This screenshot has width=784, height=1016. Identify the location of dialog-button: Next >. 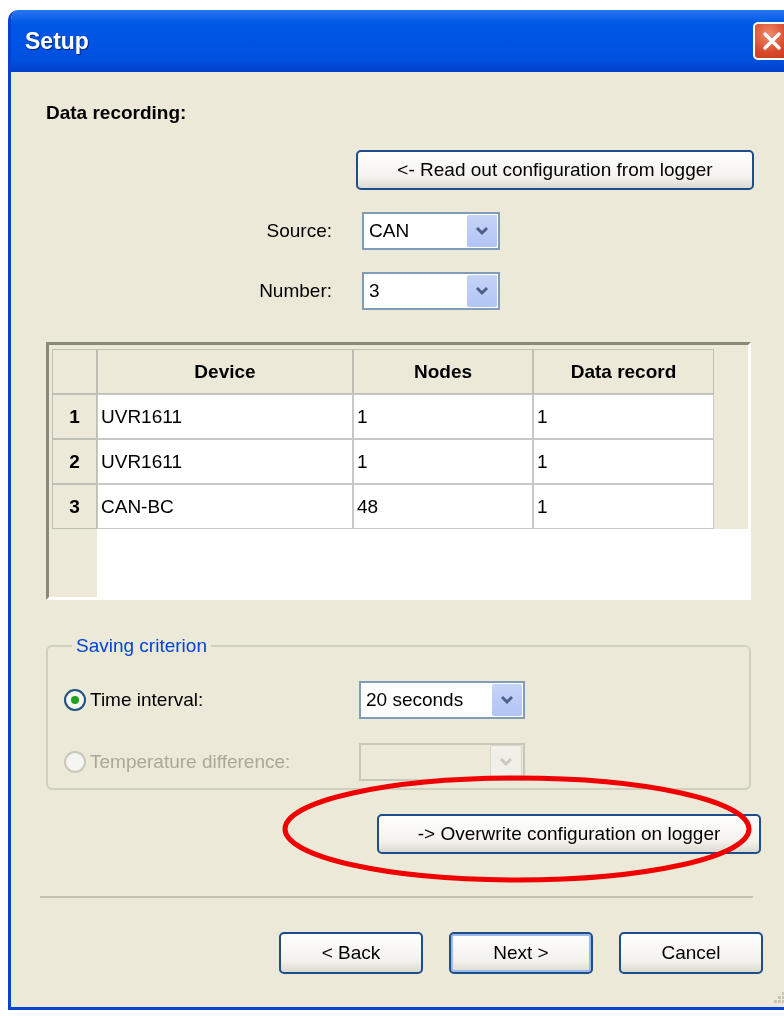
(521, 953).